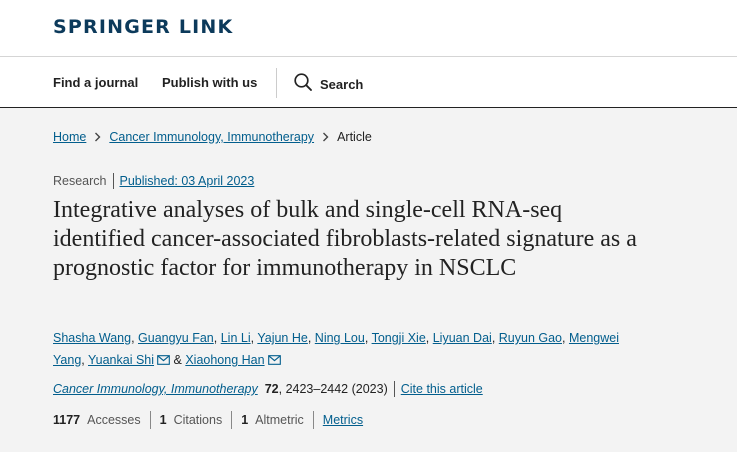 The image size is (737, 452). What do you see at coordinates (176, 338) in the screenshot?
I see `author-link: Guangyu Fan` at bounding box center [176, 338].